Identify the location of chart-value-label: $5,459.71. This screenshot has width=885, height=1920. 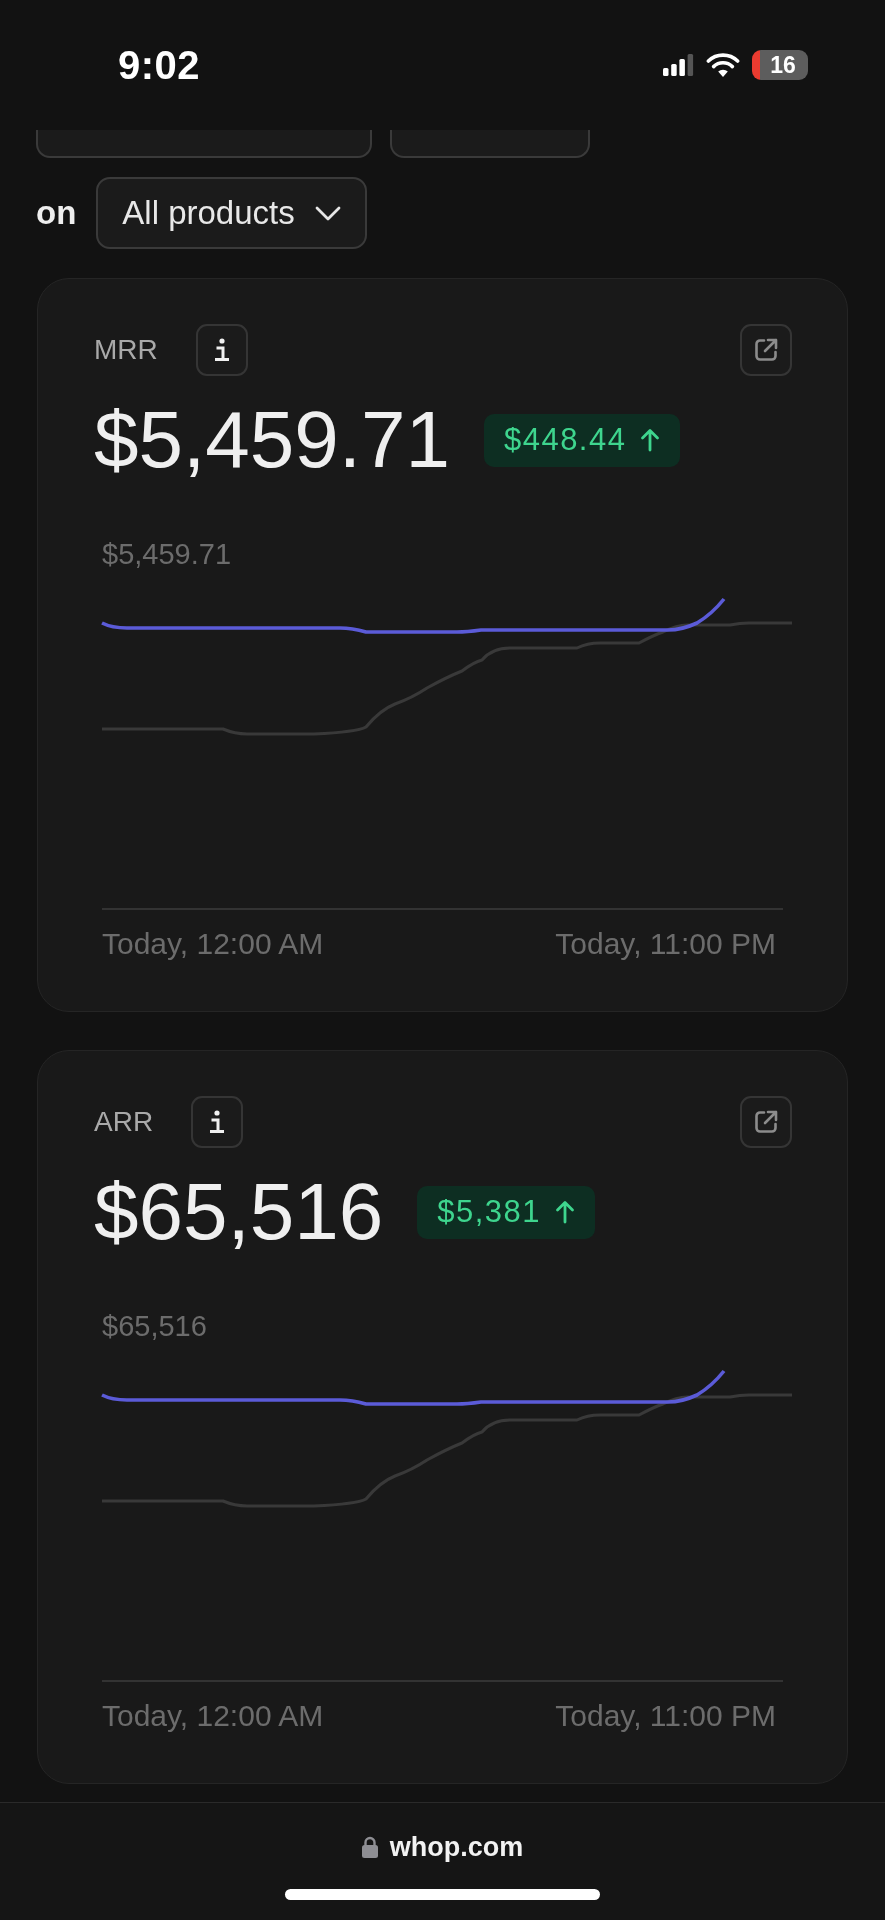
(166, 554).